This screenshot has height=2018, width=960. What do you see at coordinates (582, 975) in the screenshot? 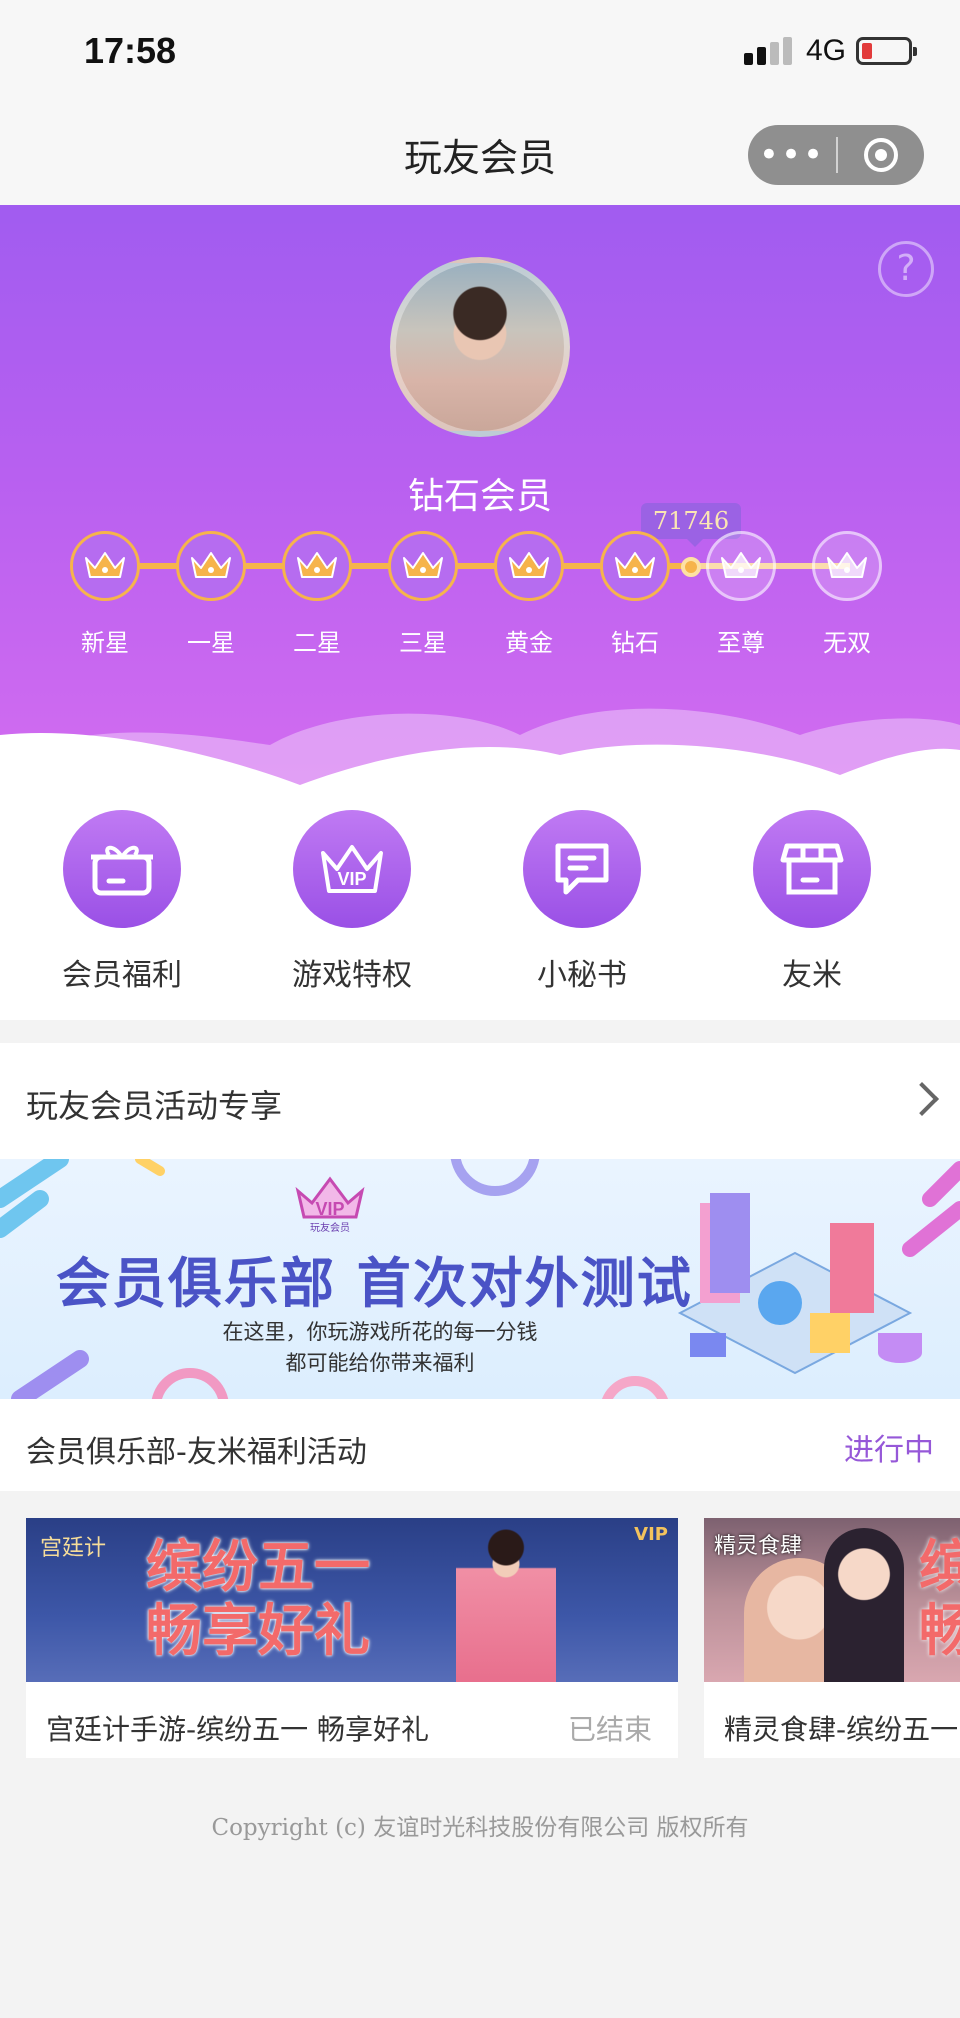
I see `feature-label: 小秘书` at bounding box center [582, 975].